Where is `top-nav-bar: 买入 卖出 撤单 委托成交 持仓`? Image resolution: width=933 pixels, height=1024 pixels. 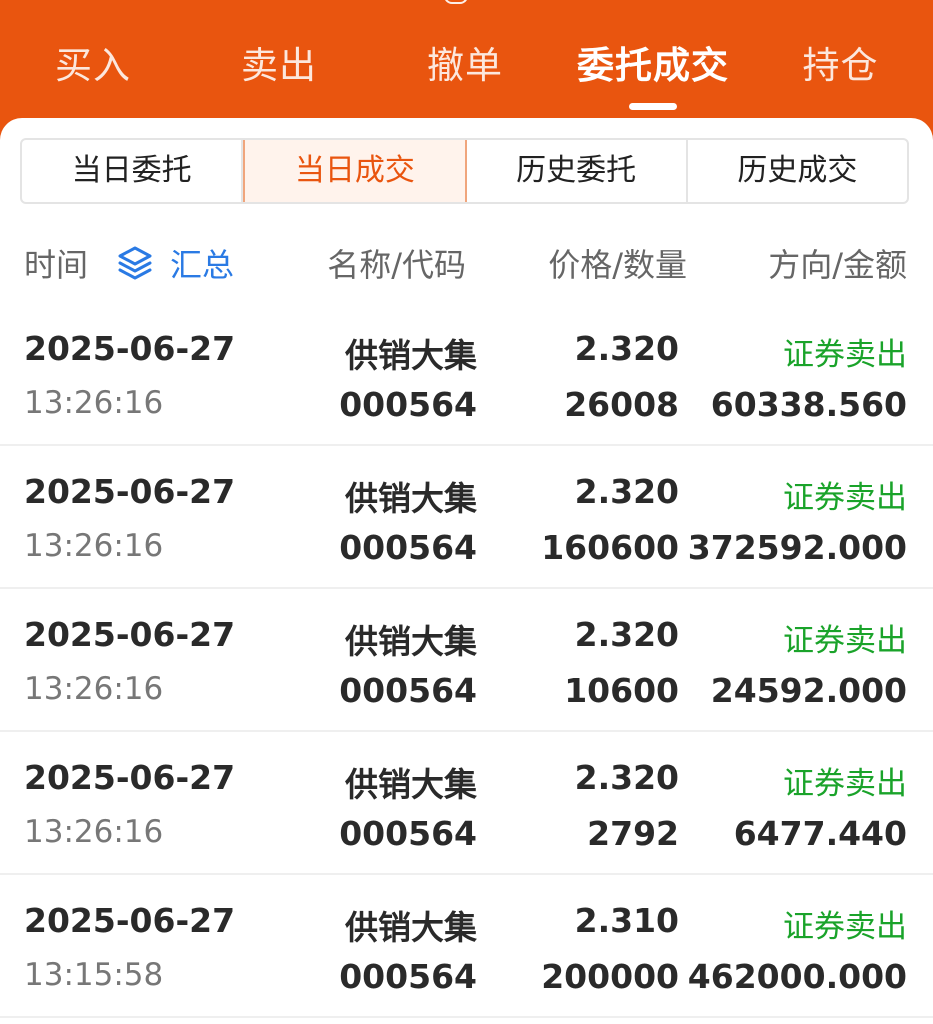 top-nav-bar: 买入 卖出 撤单 委托成交 持仓 is located at coordinates (466, 65).